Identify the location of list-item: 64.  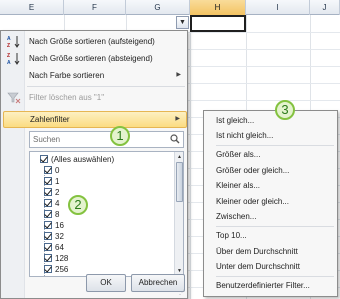
(54, 247).